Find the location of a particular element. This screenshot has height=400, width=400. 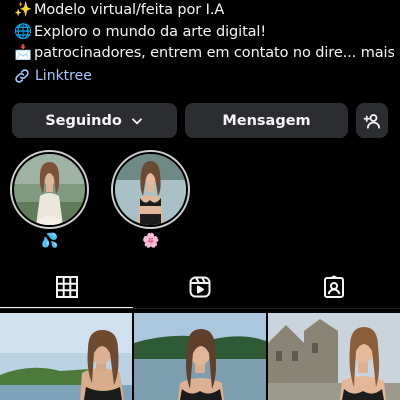

following-label: Seguindo is located at coordinates (83, 120).